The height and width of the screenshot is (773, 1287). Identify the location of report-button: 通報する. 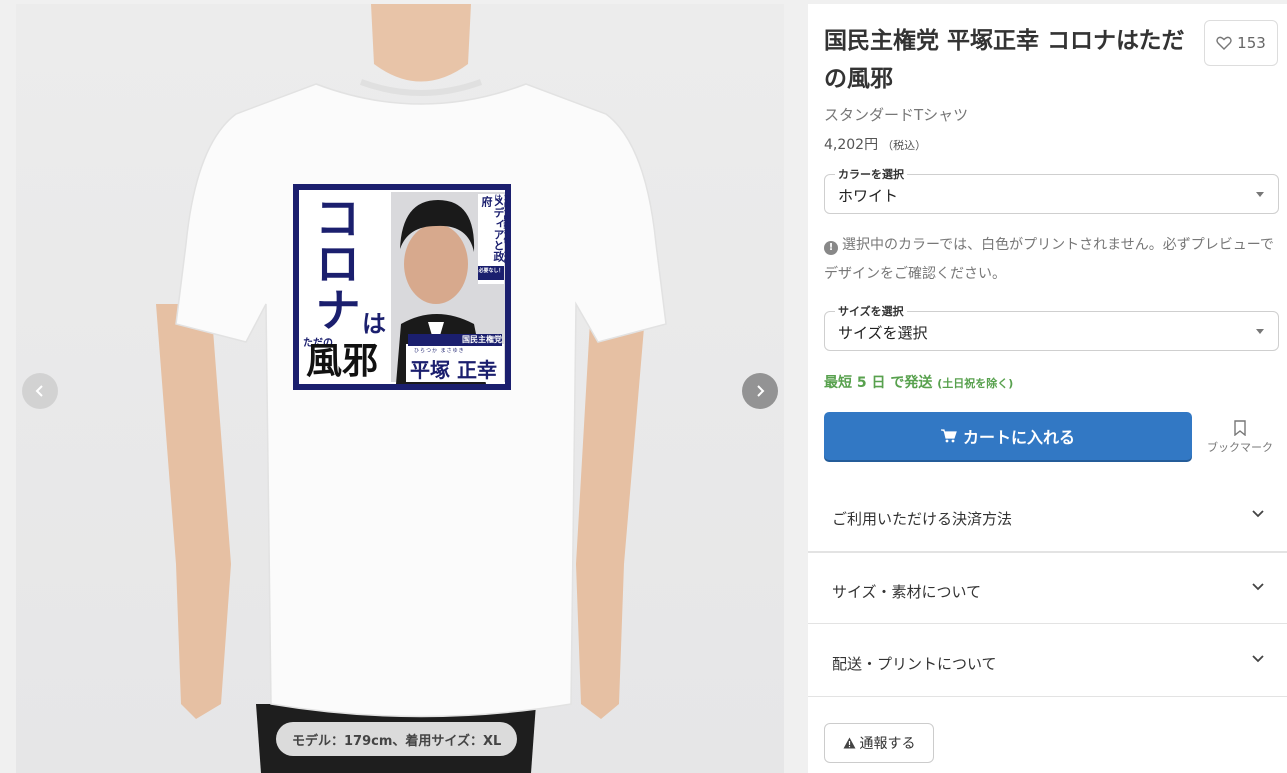
(879, 743).